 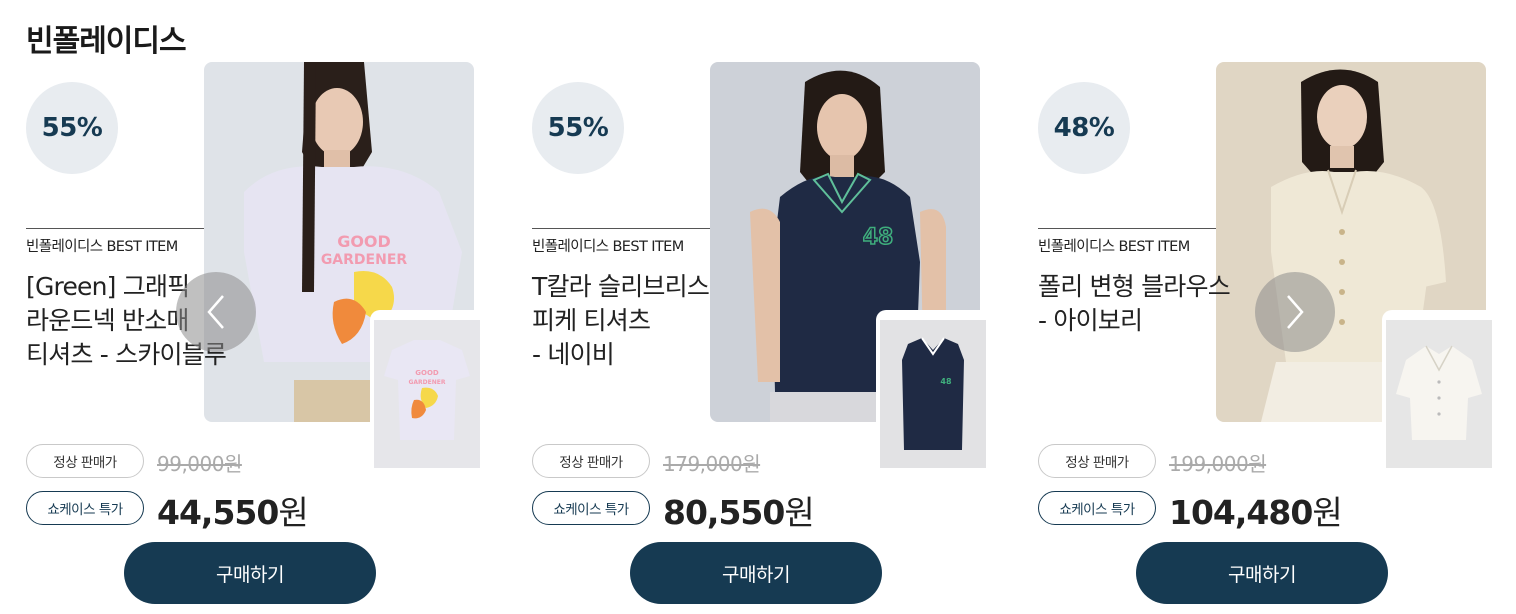 I want to click on carousel-prev-button, so click(x=216, y=312).